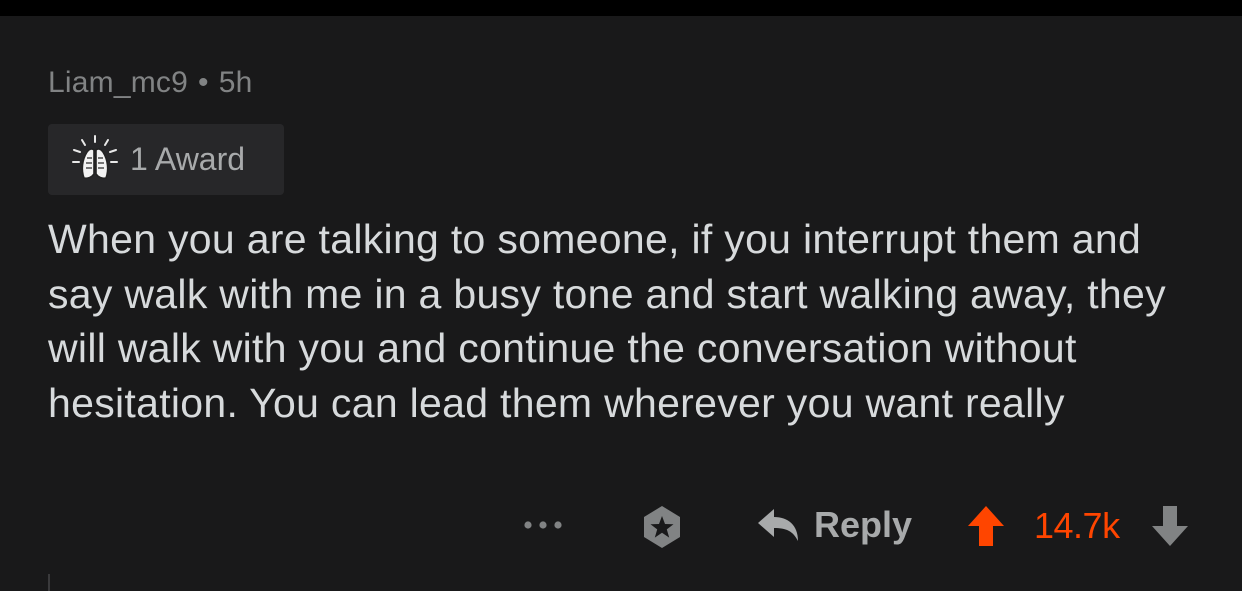 The width and height of the screenshot is (1242, 591). What do you see at coordinates (863, 524) in the screenshot?
I see `reply-label: Reply` at bounding box center [863, 524].